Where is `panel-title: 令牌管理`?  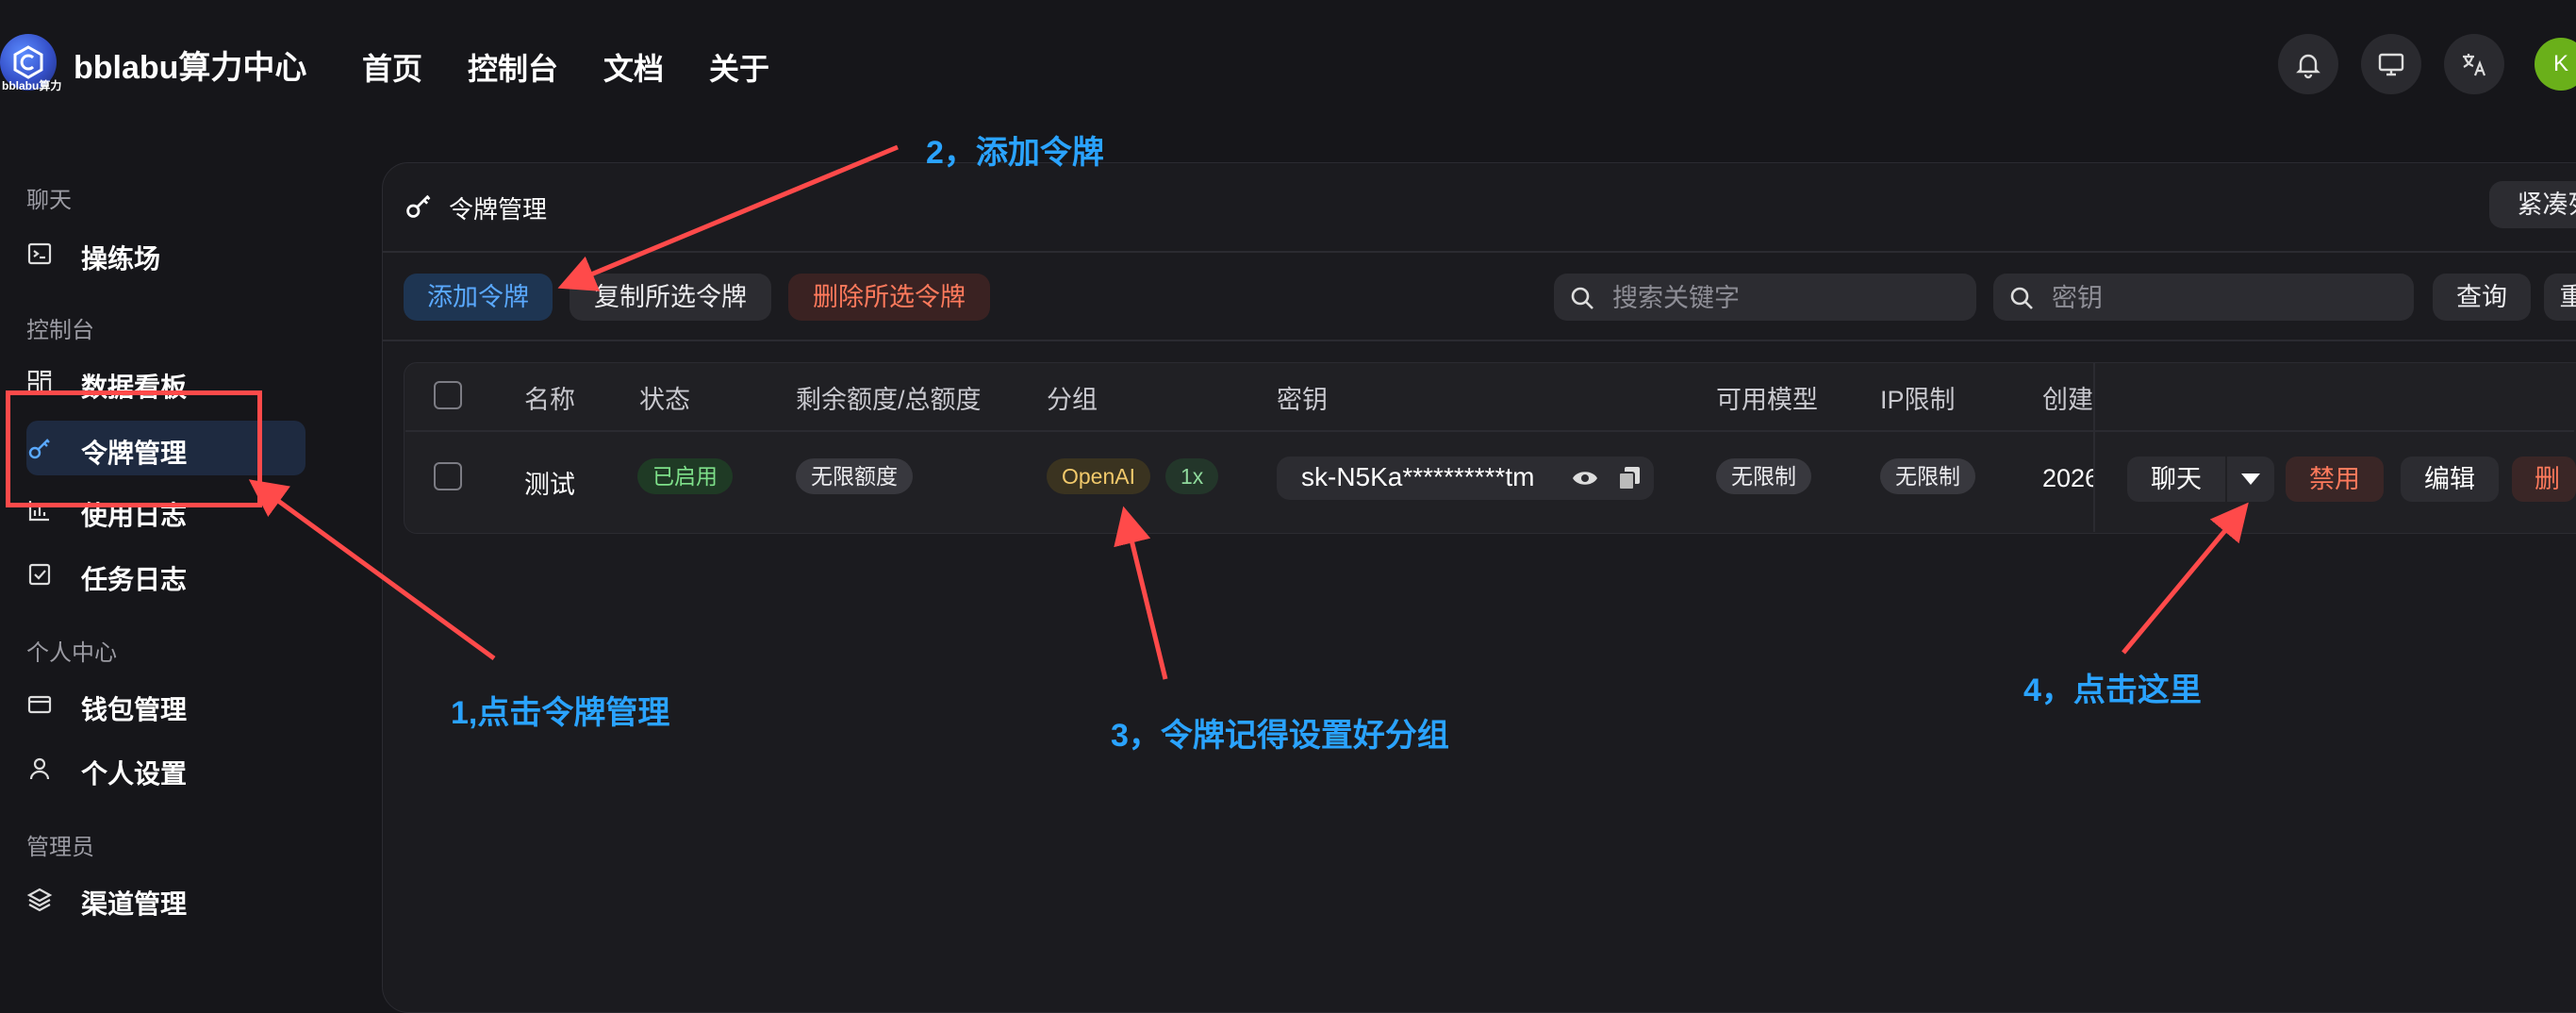
panel-title: 令牌管理 is located at coordinates (498, 209).